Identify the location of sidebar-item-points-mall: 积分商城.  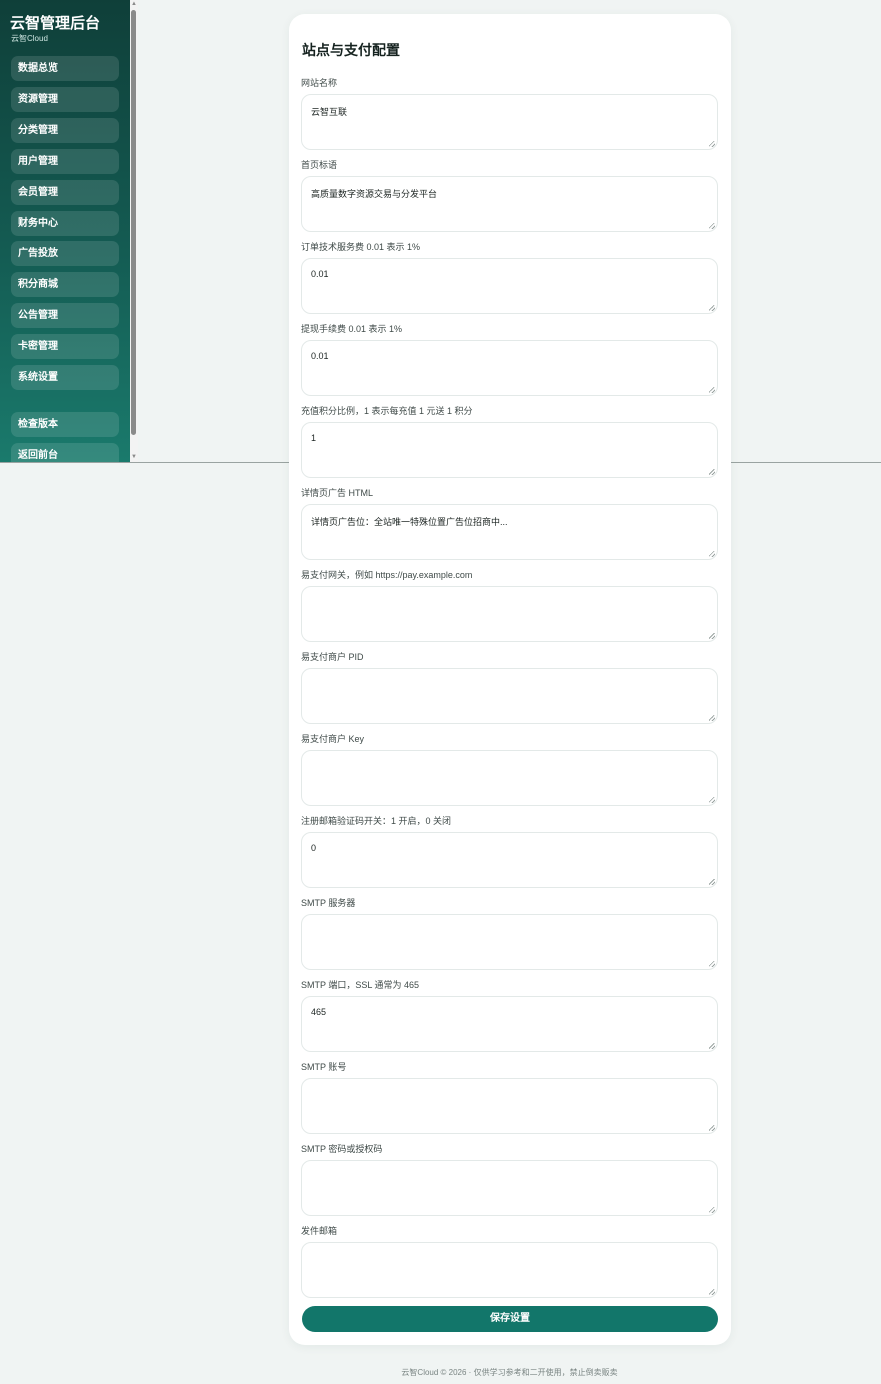
(65, 284).